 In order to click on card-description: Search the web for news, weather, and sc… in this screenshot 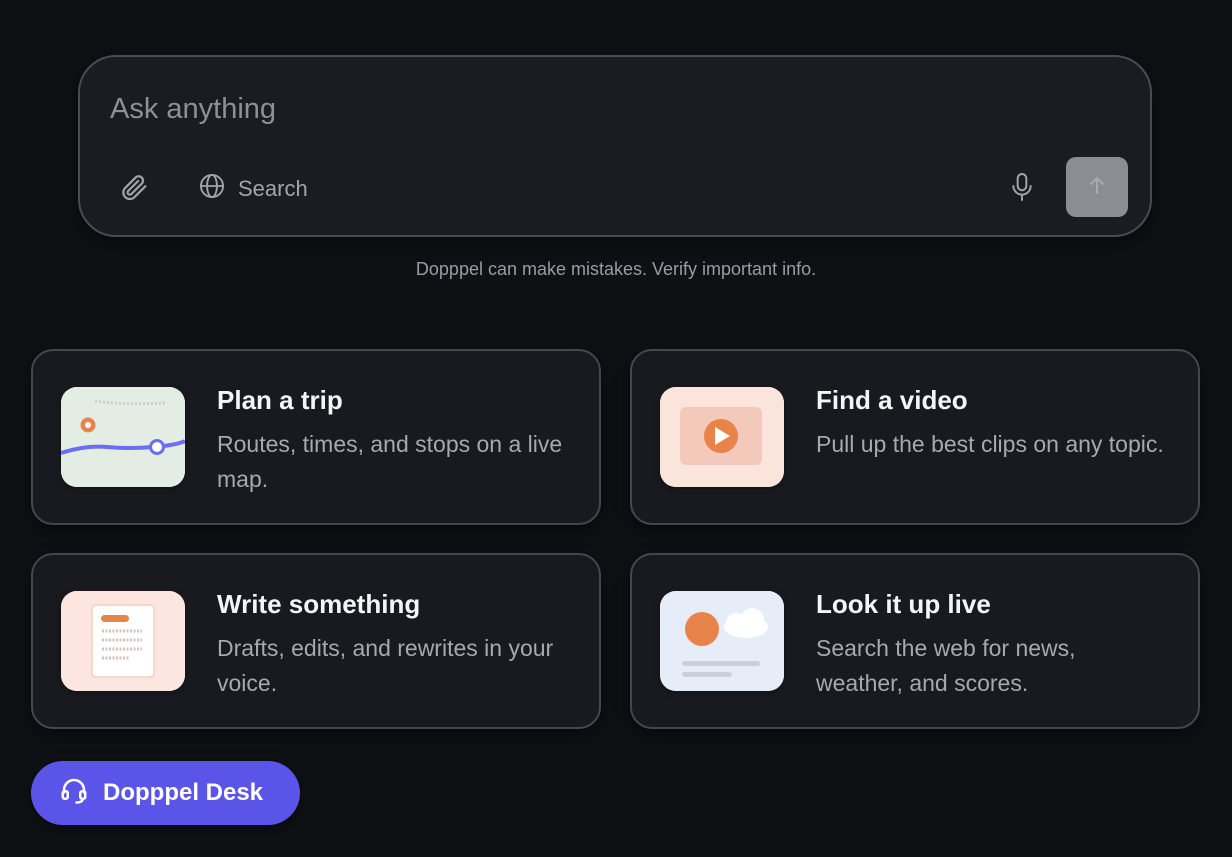, I will do `click(946, 665)`.